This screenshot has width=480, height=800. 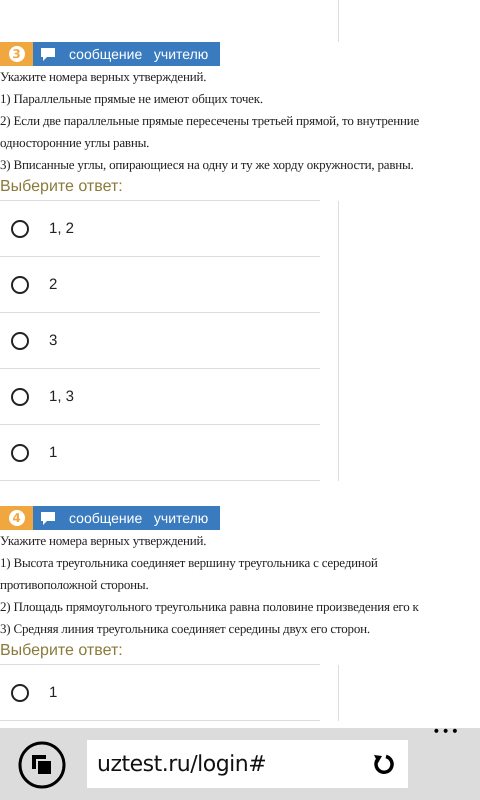 I want to click on more-button: •••, so click(x=446, y=732).